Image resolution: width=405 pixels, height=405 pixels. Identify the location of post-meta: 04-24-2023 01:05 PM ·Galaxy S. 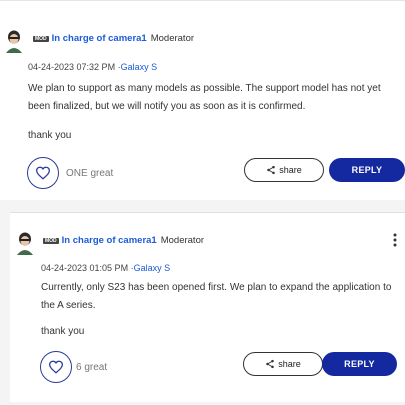
(105, 268).